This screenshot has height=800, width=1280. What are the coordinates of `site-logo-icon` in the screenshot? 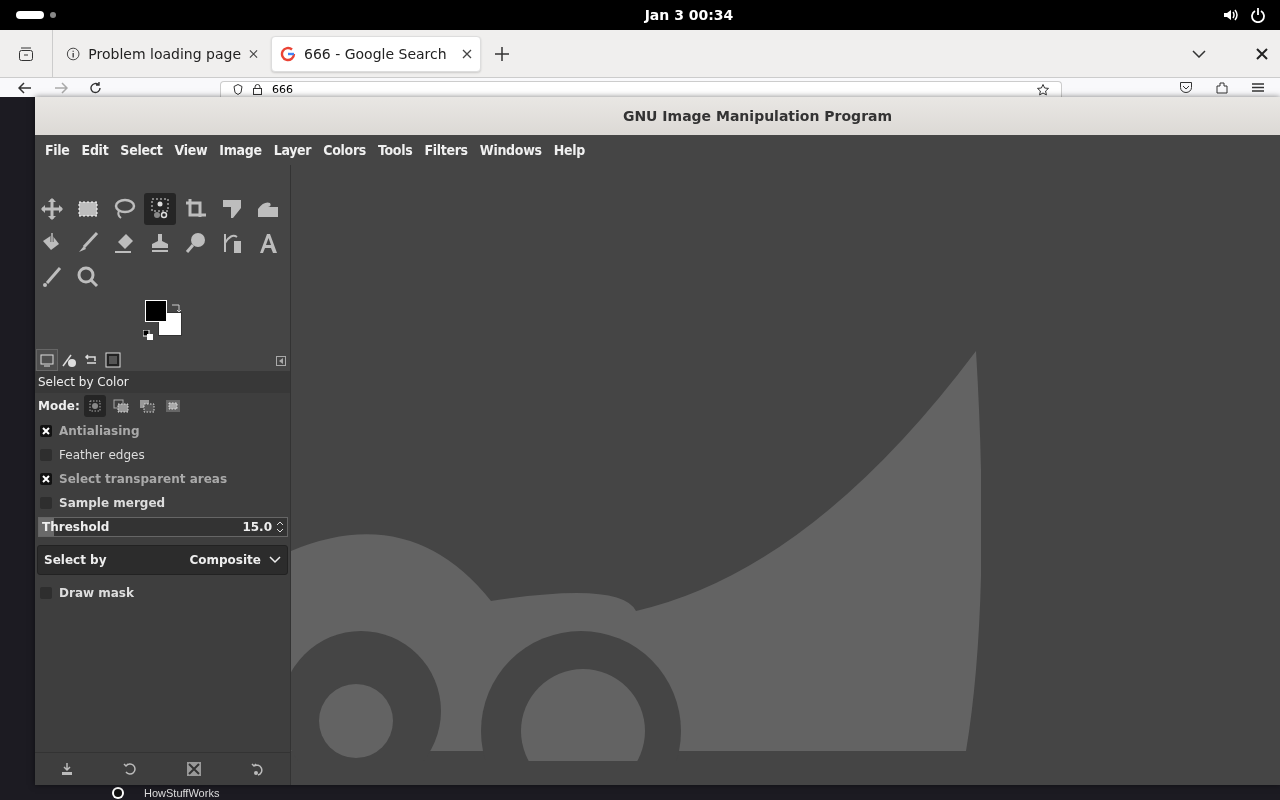 It's located at (118, 793).